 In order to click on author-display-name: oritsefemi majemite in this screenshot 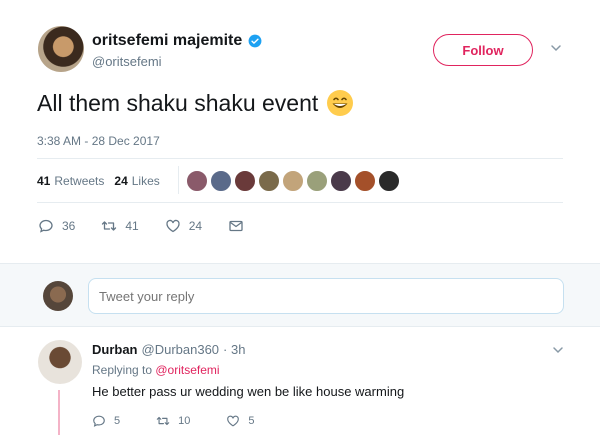, I will do `click(167, 41)`.